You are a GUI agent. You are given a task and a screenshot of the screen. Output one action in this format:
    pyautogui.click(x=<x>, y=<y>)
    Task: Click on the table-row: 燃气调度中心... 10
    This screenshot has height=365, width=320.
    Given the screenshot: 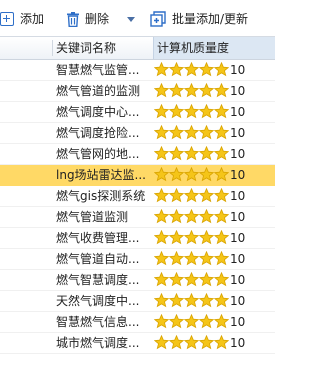 What is the action you would take?
    pyautogui.click(x=137, y=112)
    